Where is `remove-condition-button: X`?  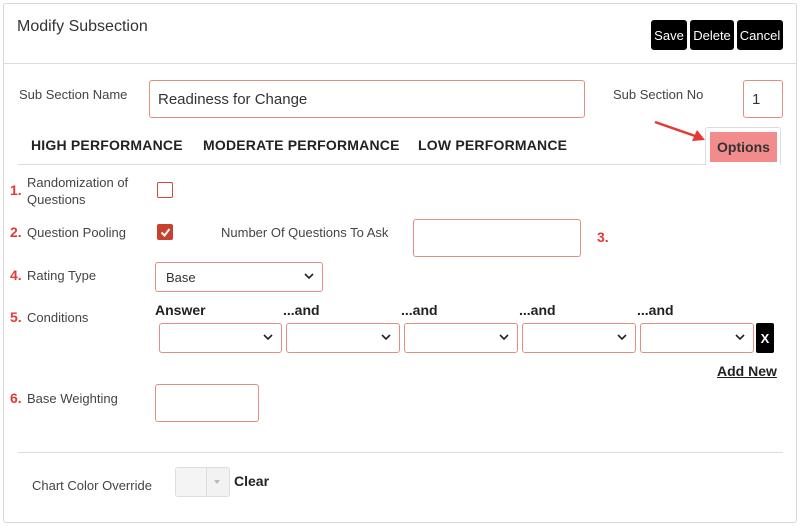 remove-condition-button: X is located at coordinates (765, 338).